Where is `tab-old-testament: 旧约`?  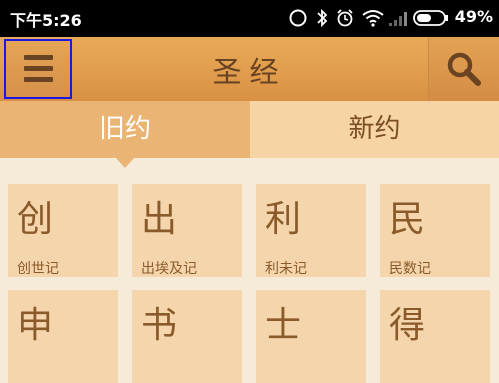
tab-old-testament: 旧约 is located at coordinates (125, 129).